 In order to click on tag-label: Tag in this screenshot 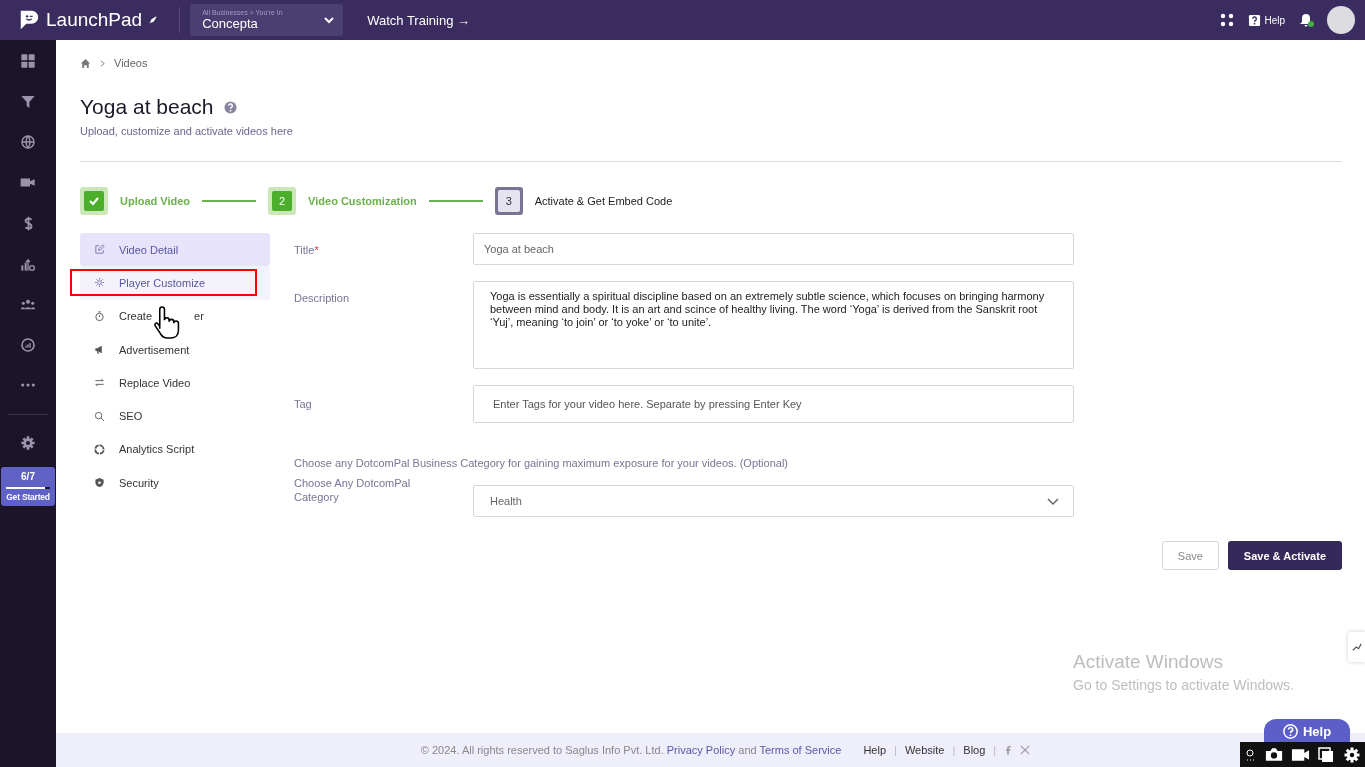, I will do `click(303, 404)`.